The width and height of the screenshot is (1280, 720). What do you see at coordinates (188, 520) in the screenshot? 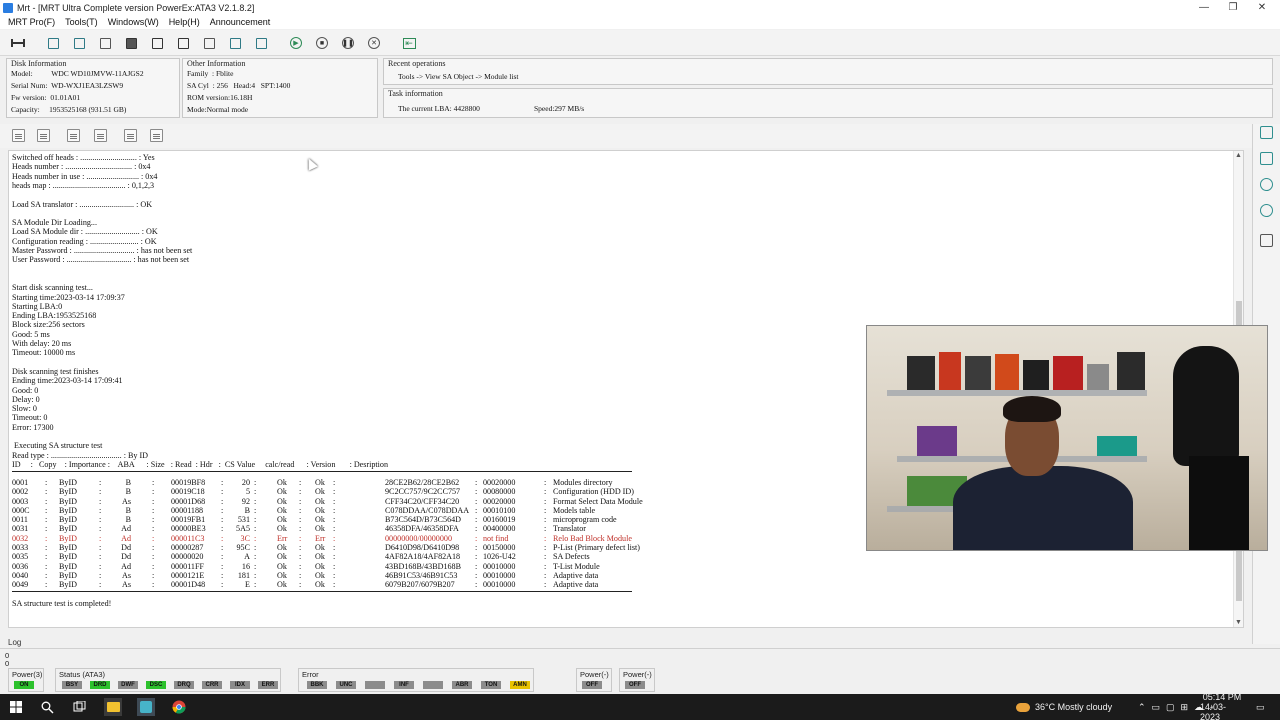
I see `table-cell-aba: 00019FB1` at bounding box center [188, 520].